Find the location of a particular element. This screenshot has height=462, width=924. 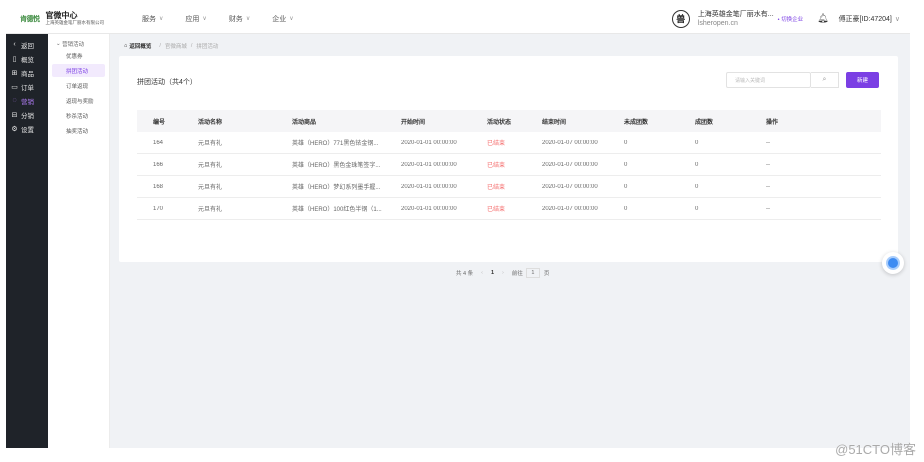

search-input: 请输入关键词 is located at coordinates (768, 80).